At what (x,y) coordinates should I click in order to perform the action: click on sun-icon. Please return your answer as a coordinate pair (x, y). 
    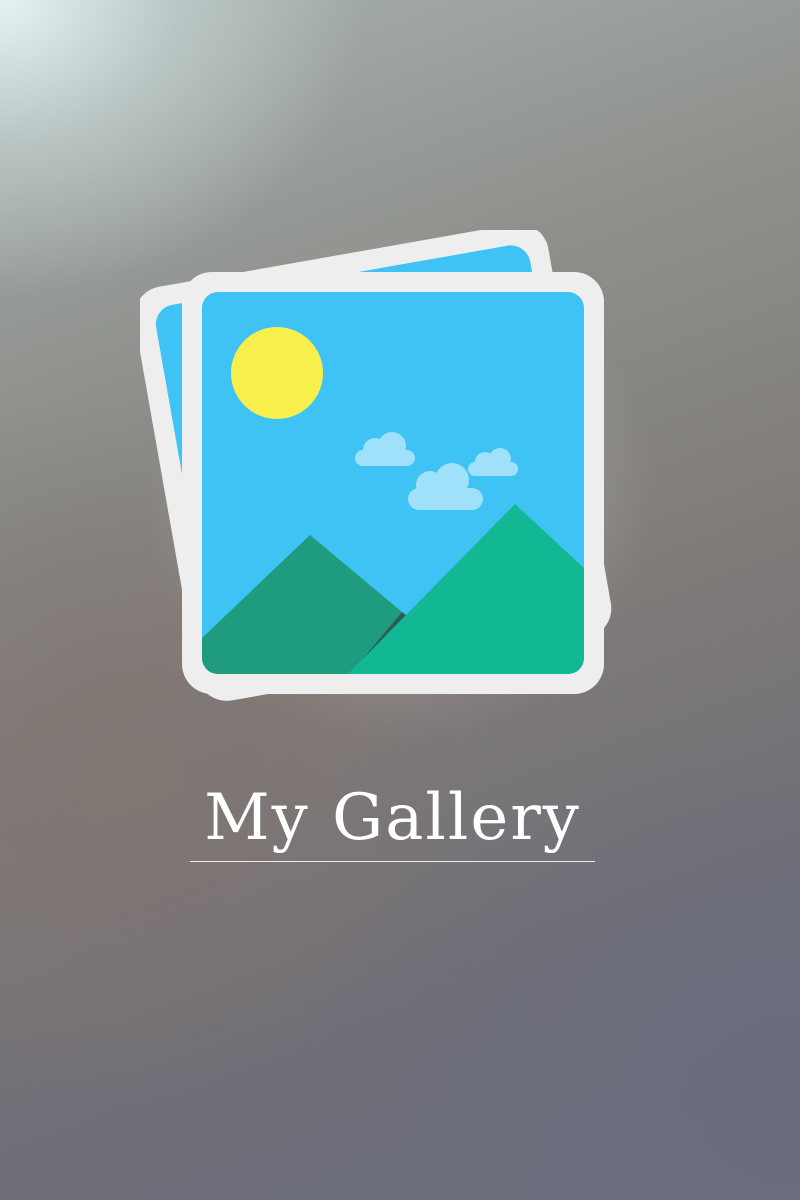
    Looking at the image, I should click on (277, 373).